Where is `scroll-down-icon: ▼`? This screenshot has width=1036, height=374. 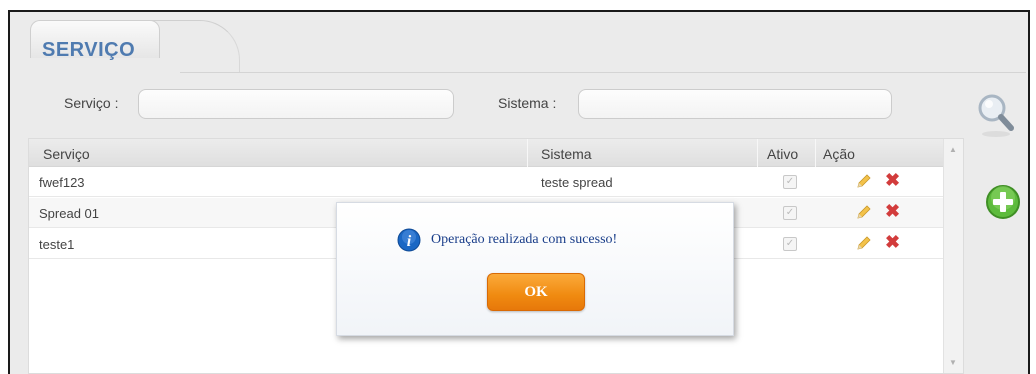
scroll-down-icon: ▼ is located at coordinates (953, 362).